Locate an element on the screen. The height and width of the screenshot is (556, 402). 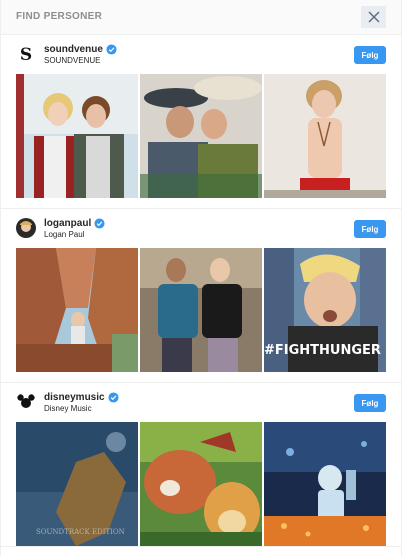
avatar: S is located at coordinates (26, 54).